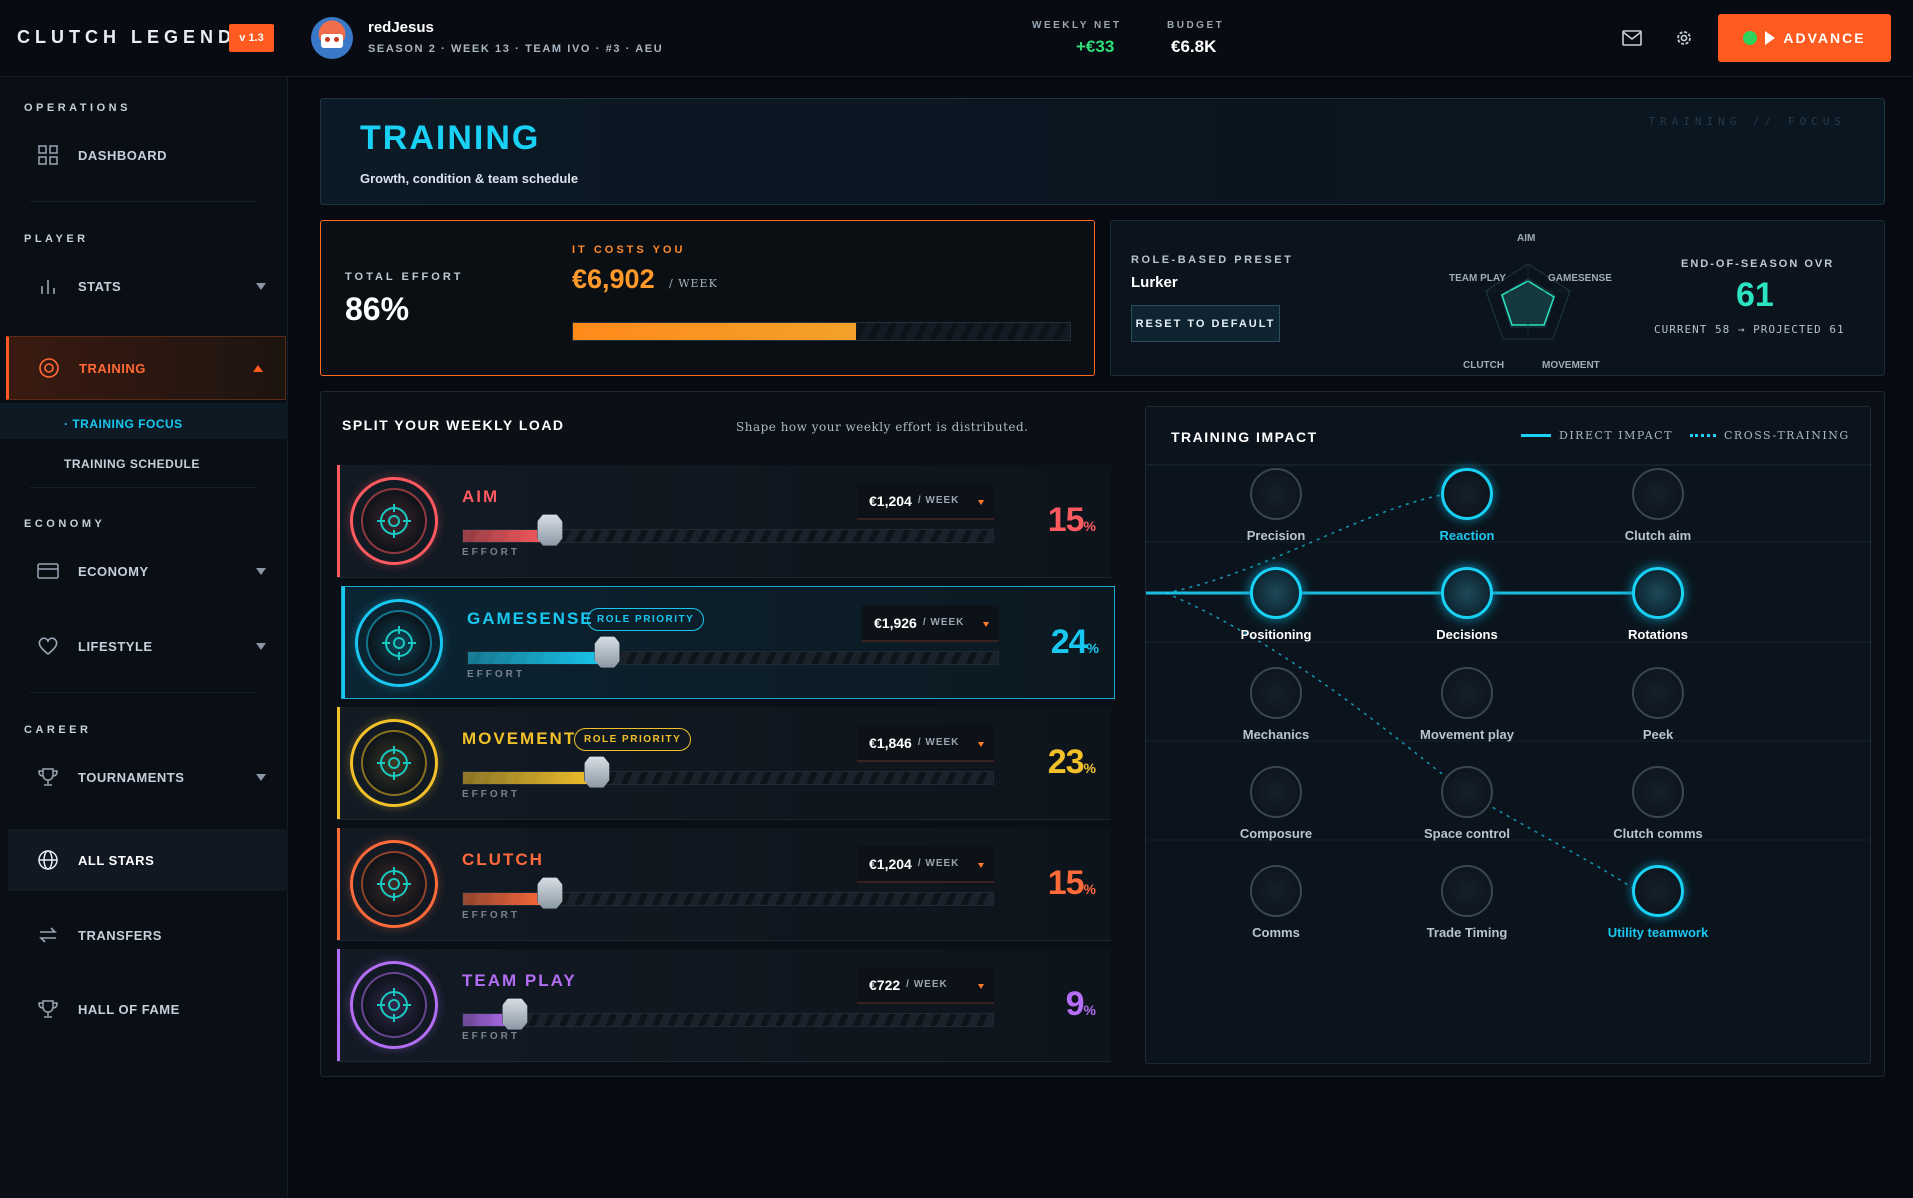 Image resolution: width=1913 pixels, height=1198 pixels. I want to click on sidebar-item-training: TRAINING, so click(146, 368).